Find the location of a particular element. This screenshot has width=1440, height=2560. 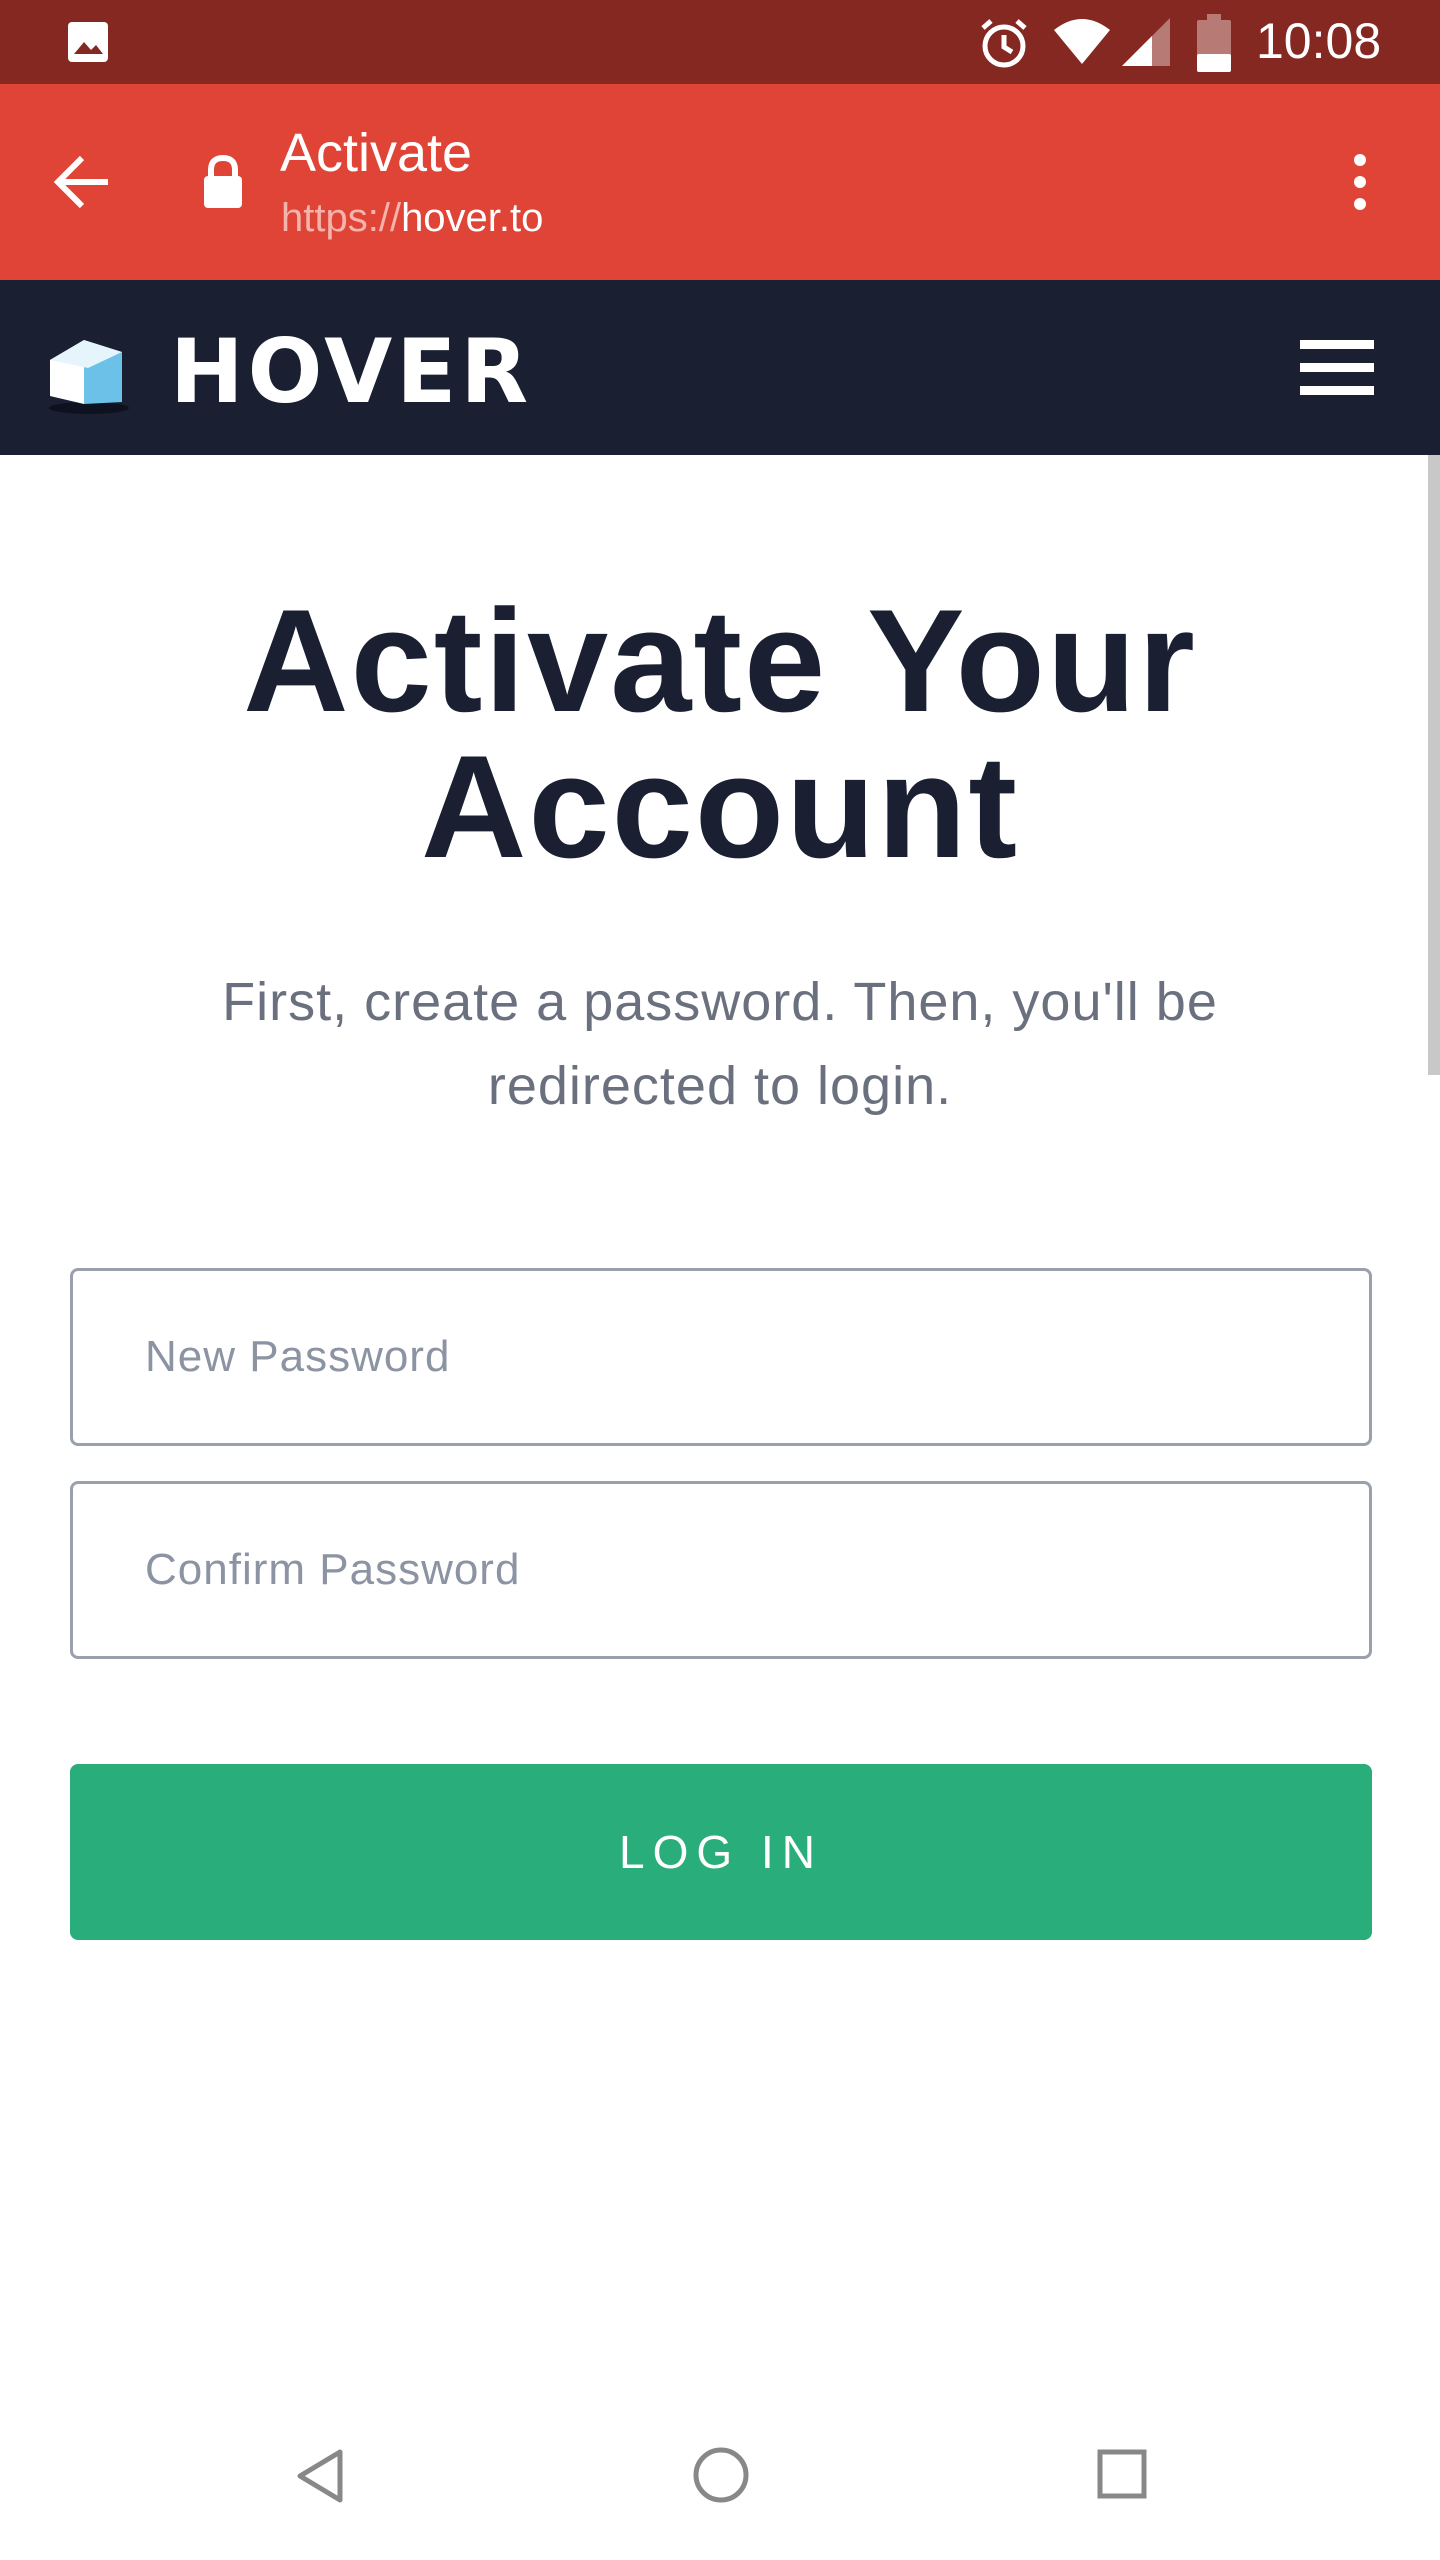

gallery-icon is located at coordinates (88, 42).